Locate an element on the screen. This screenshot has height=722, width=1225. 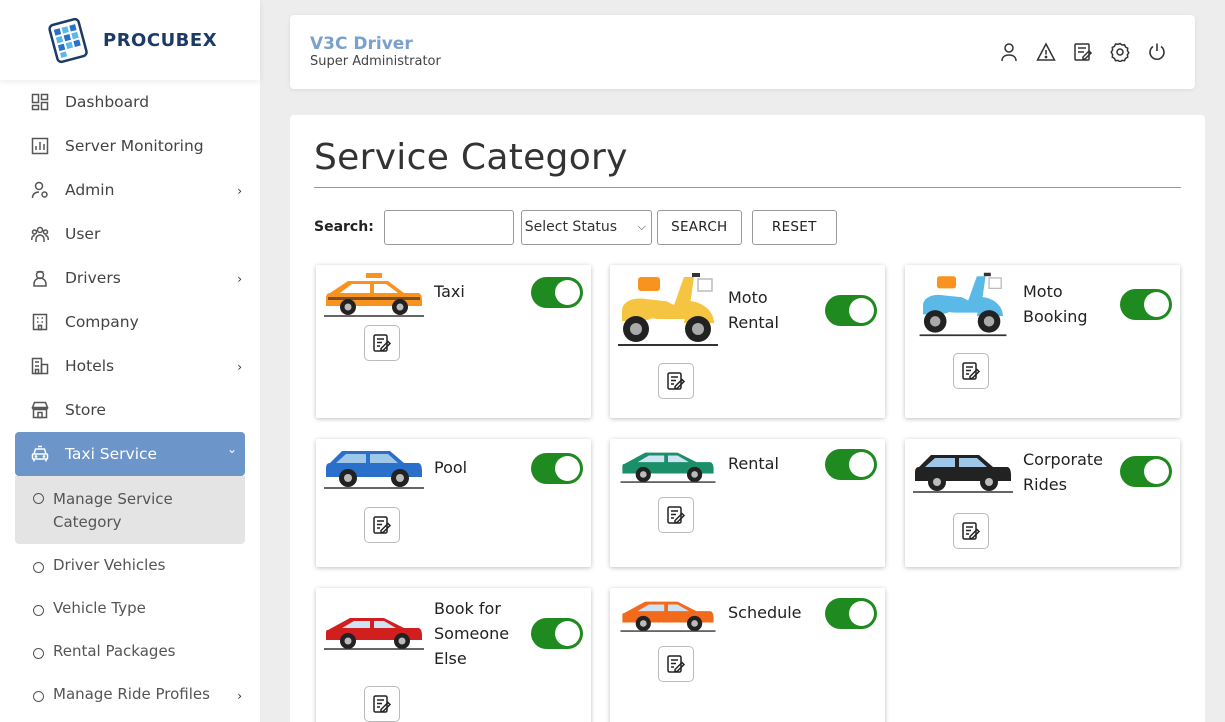
sidebar-item-admin: Admin › is located at coordinates (130, 190).